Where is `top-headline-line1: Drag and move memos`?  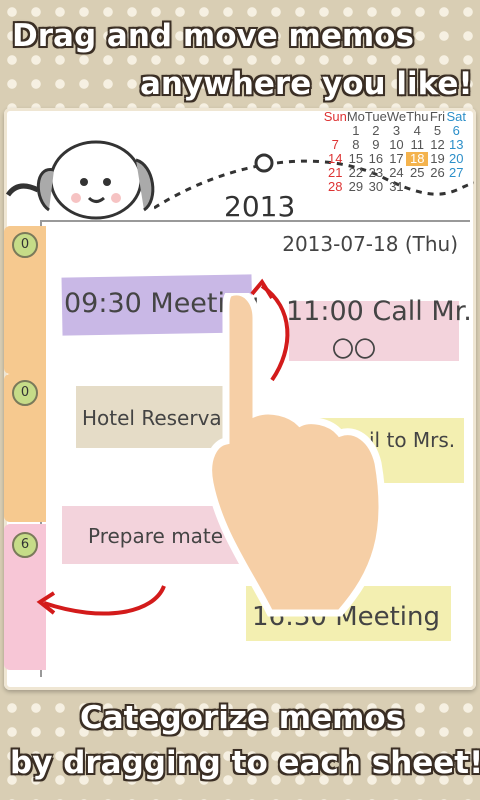
top-headline-line1: Drag and move memos is located at coordinates (213, 36).